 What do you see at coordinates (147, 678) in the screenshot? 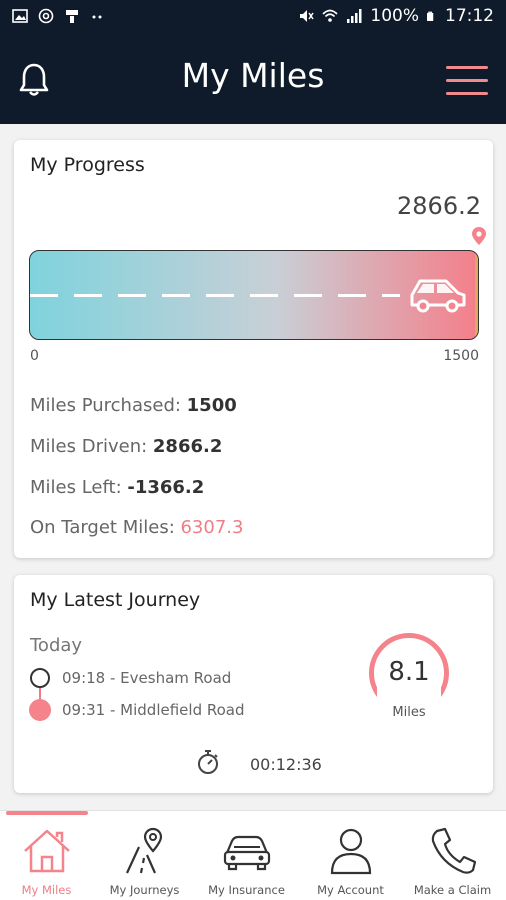
I see `journey-start: 09:18 - Evesham Road` at bounding box center [147, 678].